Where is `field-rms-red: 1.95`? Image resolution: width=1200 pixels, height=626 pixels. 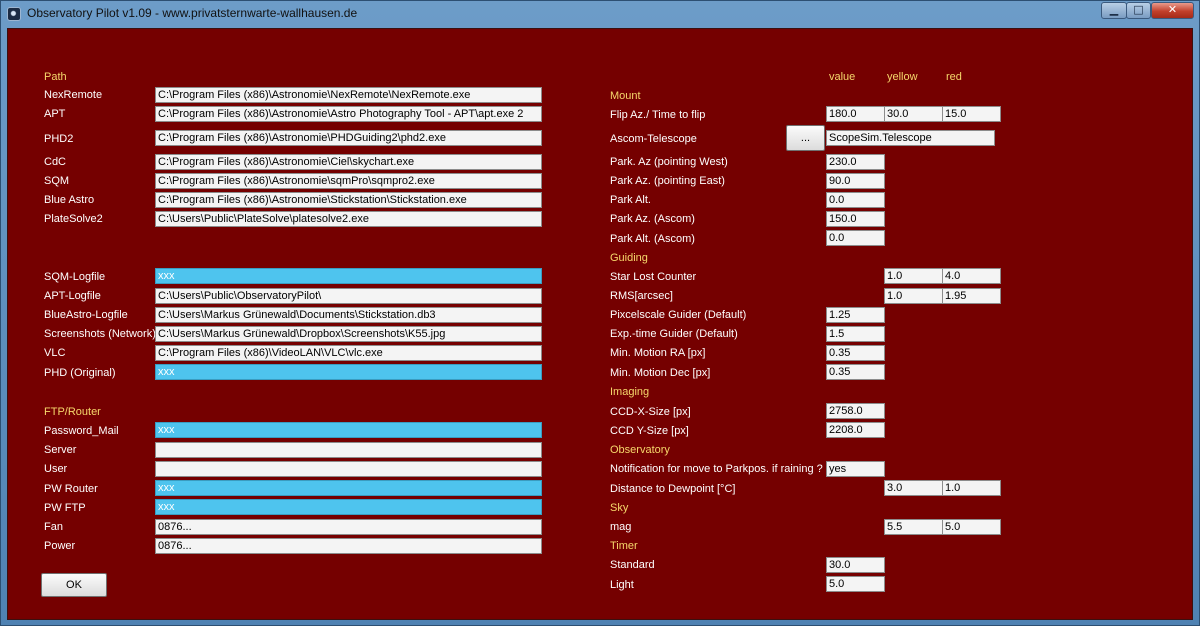 field-rms-red: 1.95 is located at coordinates (971, 296).